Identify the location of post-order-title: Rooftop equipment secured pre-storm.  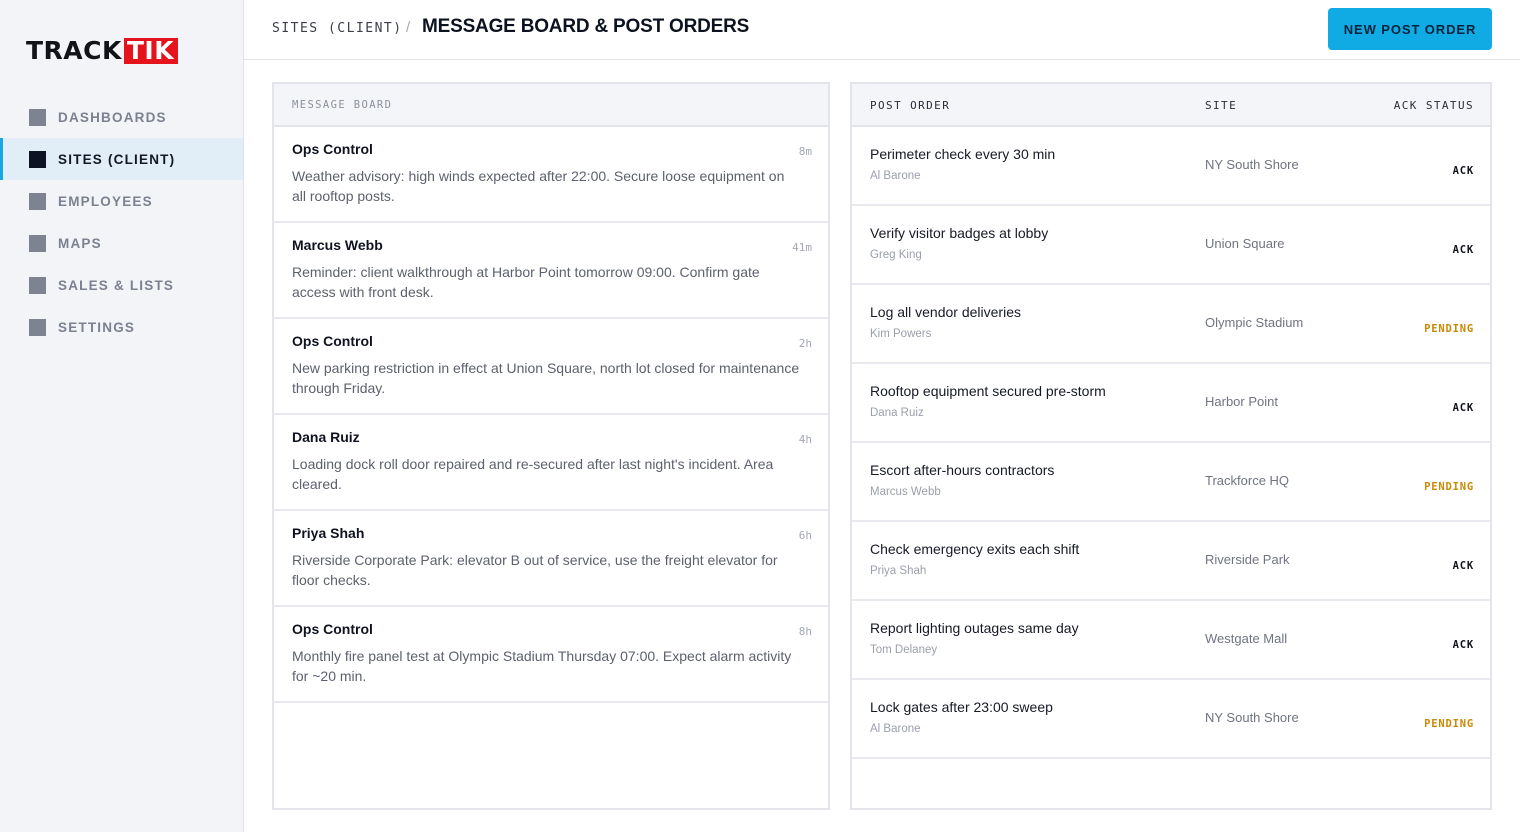
(988, 391).